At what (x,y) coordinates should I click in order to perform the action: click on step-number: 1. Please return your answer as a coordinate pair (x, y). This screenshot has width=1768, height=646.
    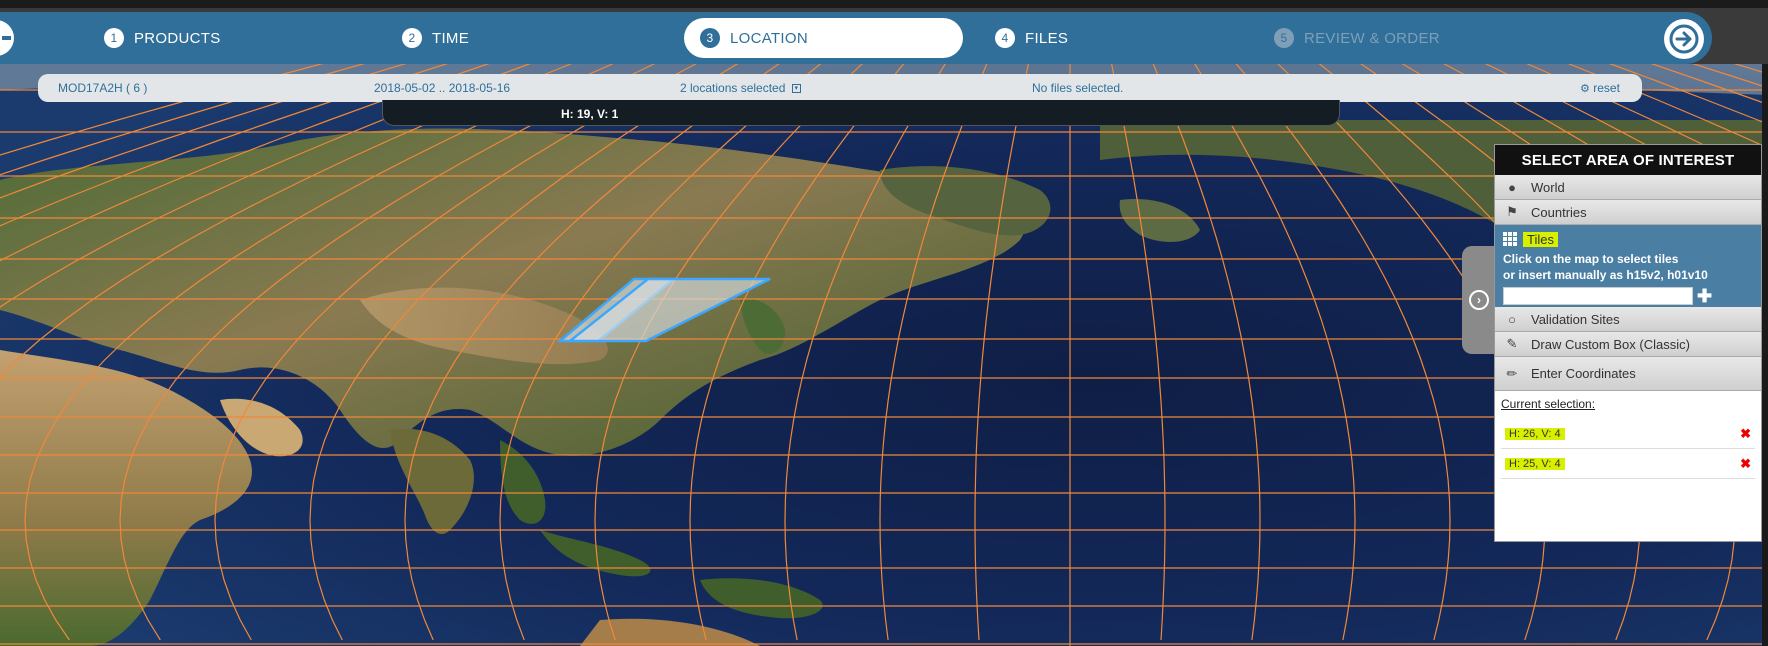
    Looking at the image, I should click on (114, 38).